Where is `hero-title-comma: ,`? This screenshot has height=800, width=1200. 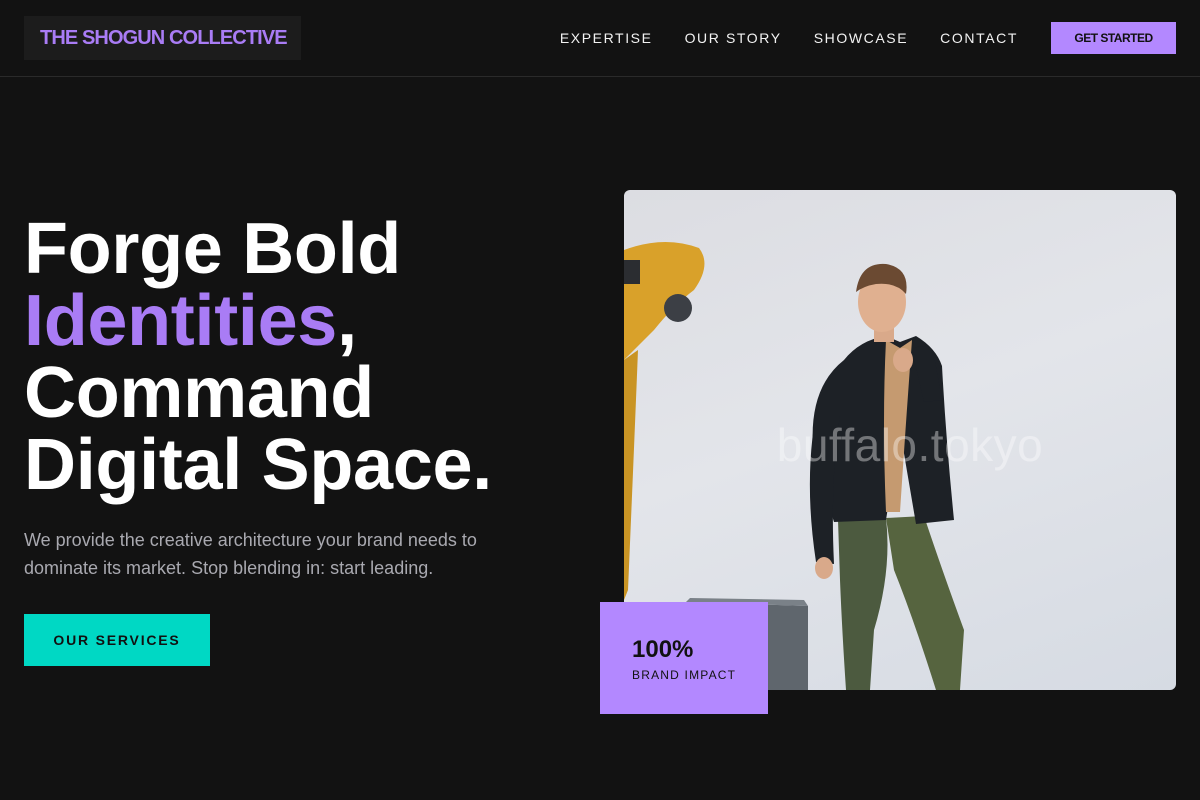
hero-title-comma: , is located at coordinates (347, 321).